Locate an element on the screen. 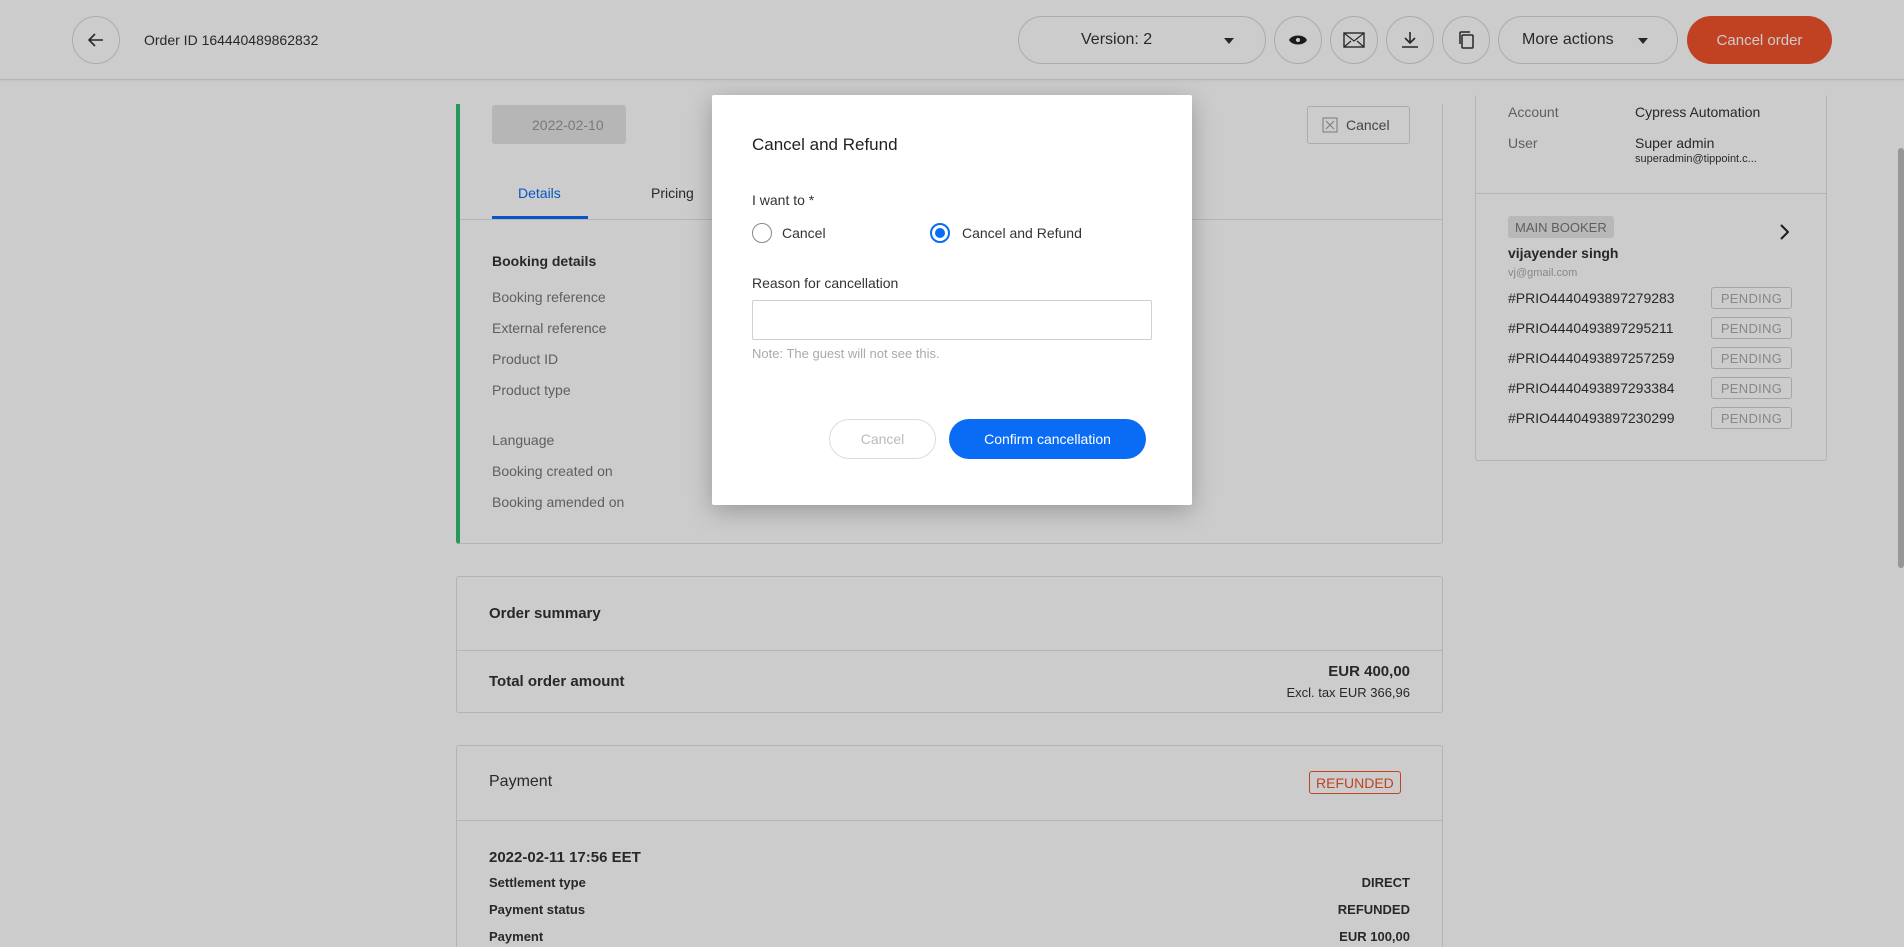  radio-cancel-label: Cancel is located at coordinates (804, 233).